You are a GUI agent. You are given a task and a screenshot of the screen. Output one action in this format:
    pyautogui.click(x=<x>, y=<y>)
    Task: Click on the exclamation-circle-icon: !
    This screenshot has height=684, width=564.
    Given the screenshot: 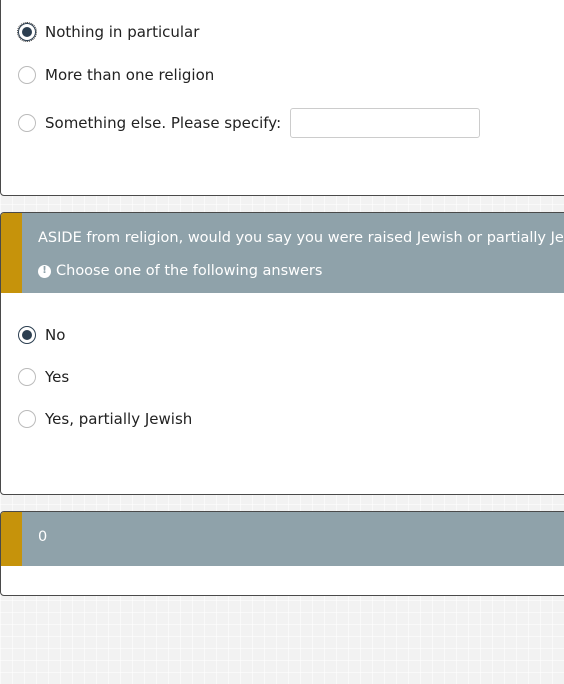 What is the action you would take?
    pyautogui.click(x=44, y=271)
    